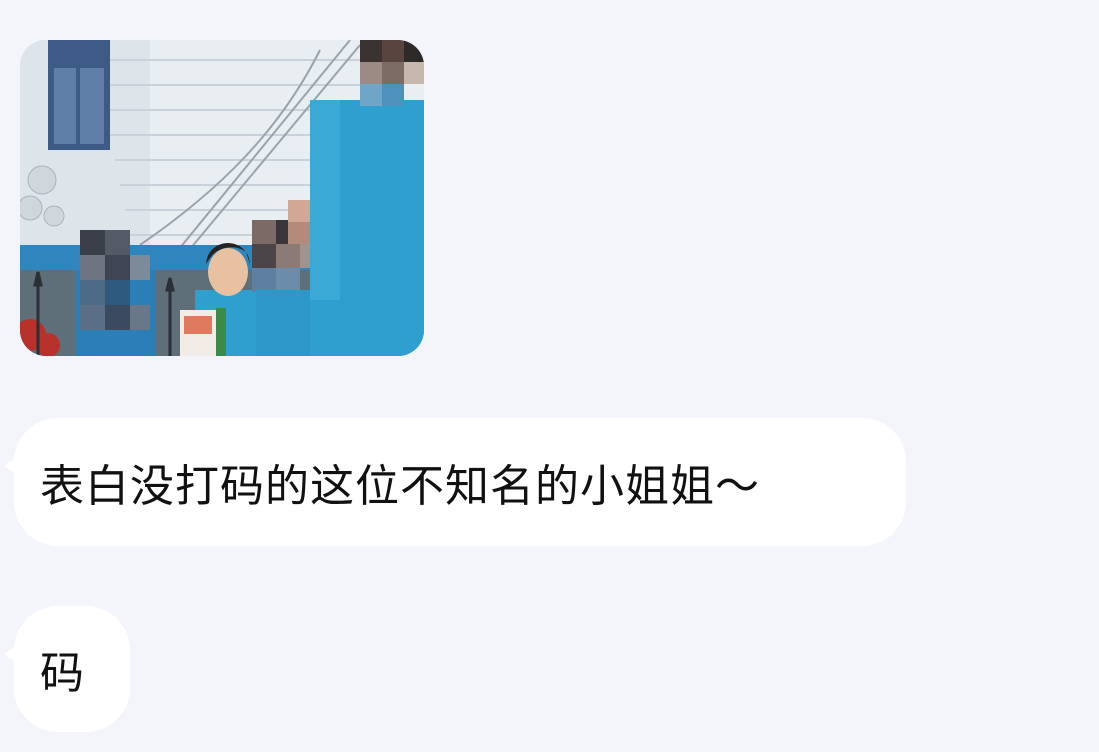  I want to click on message-text: 码, so click(62, 673).